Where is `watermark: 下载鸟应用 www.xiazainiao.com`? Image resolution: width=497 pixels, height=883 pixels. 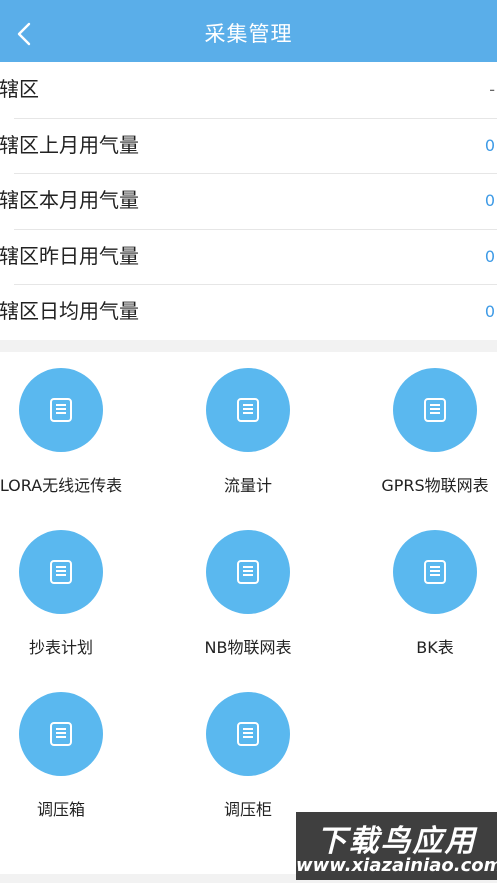
watermark: 下载鸟应用 www.xiazainiao.com is located at coordinates (396, 846).